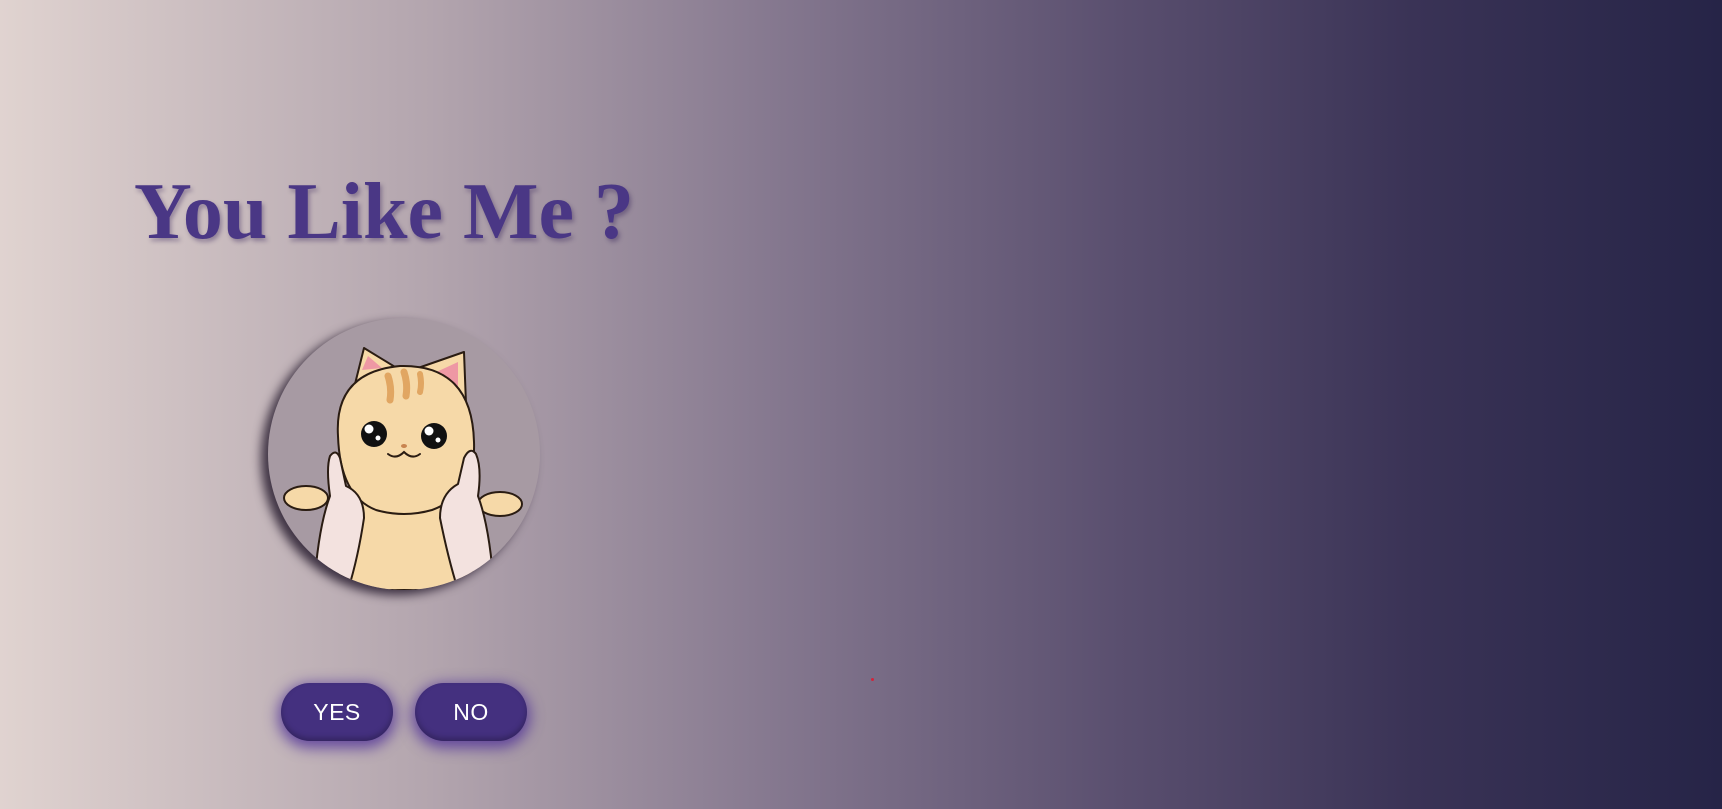 The height and width of the screenshot is (809, 1722). Describe the element at coordinates (471, 712) in the screenshot. I see `no-button: NO` at that location.